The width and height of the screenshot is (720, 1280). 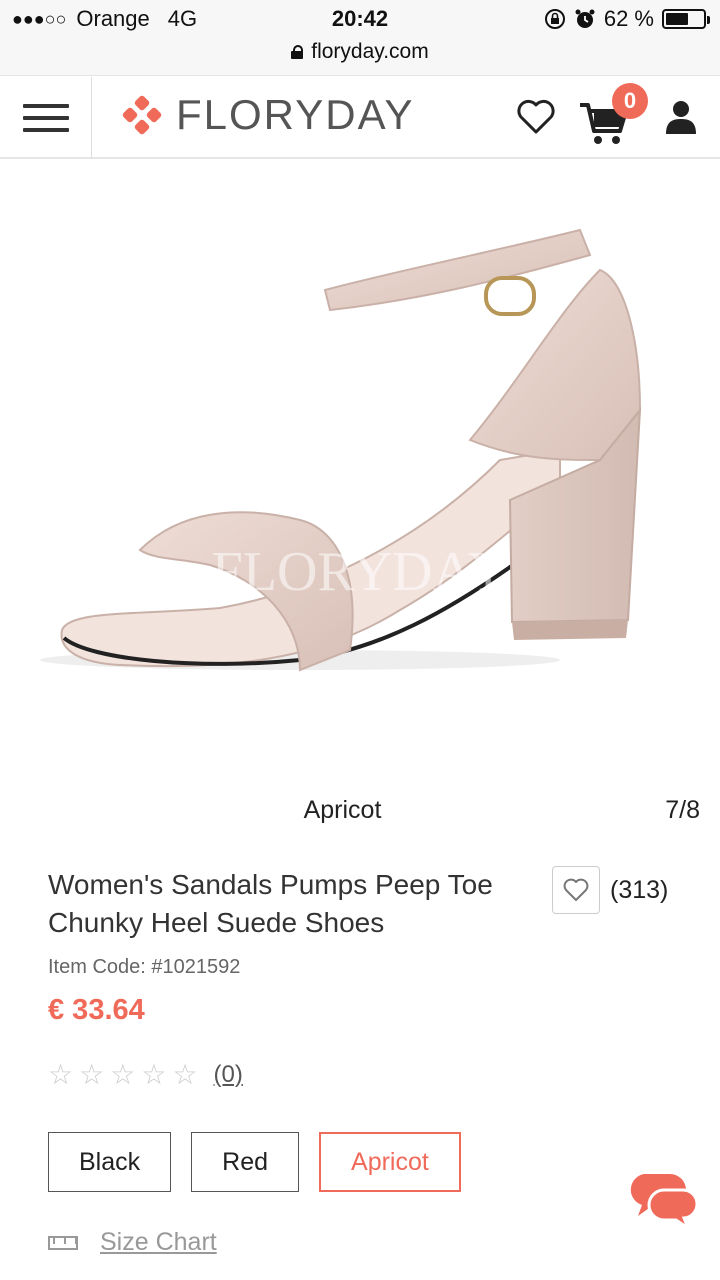 I want to click on brand-logo: FLORYDAY, so click(x=268, y=115).